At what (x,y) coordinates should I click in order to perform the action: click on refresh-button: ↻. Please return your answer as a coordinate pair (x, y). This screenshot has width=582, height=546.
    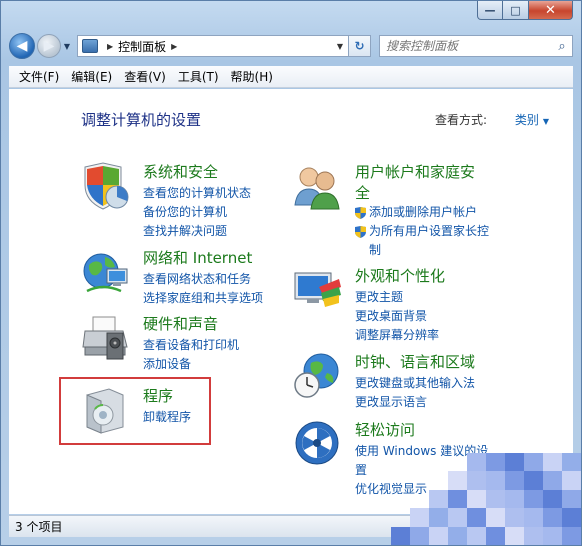
    Looking at the image, I should click on (360, 46).